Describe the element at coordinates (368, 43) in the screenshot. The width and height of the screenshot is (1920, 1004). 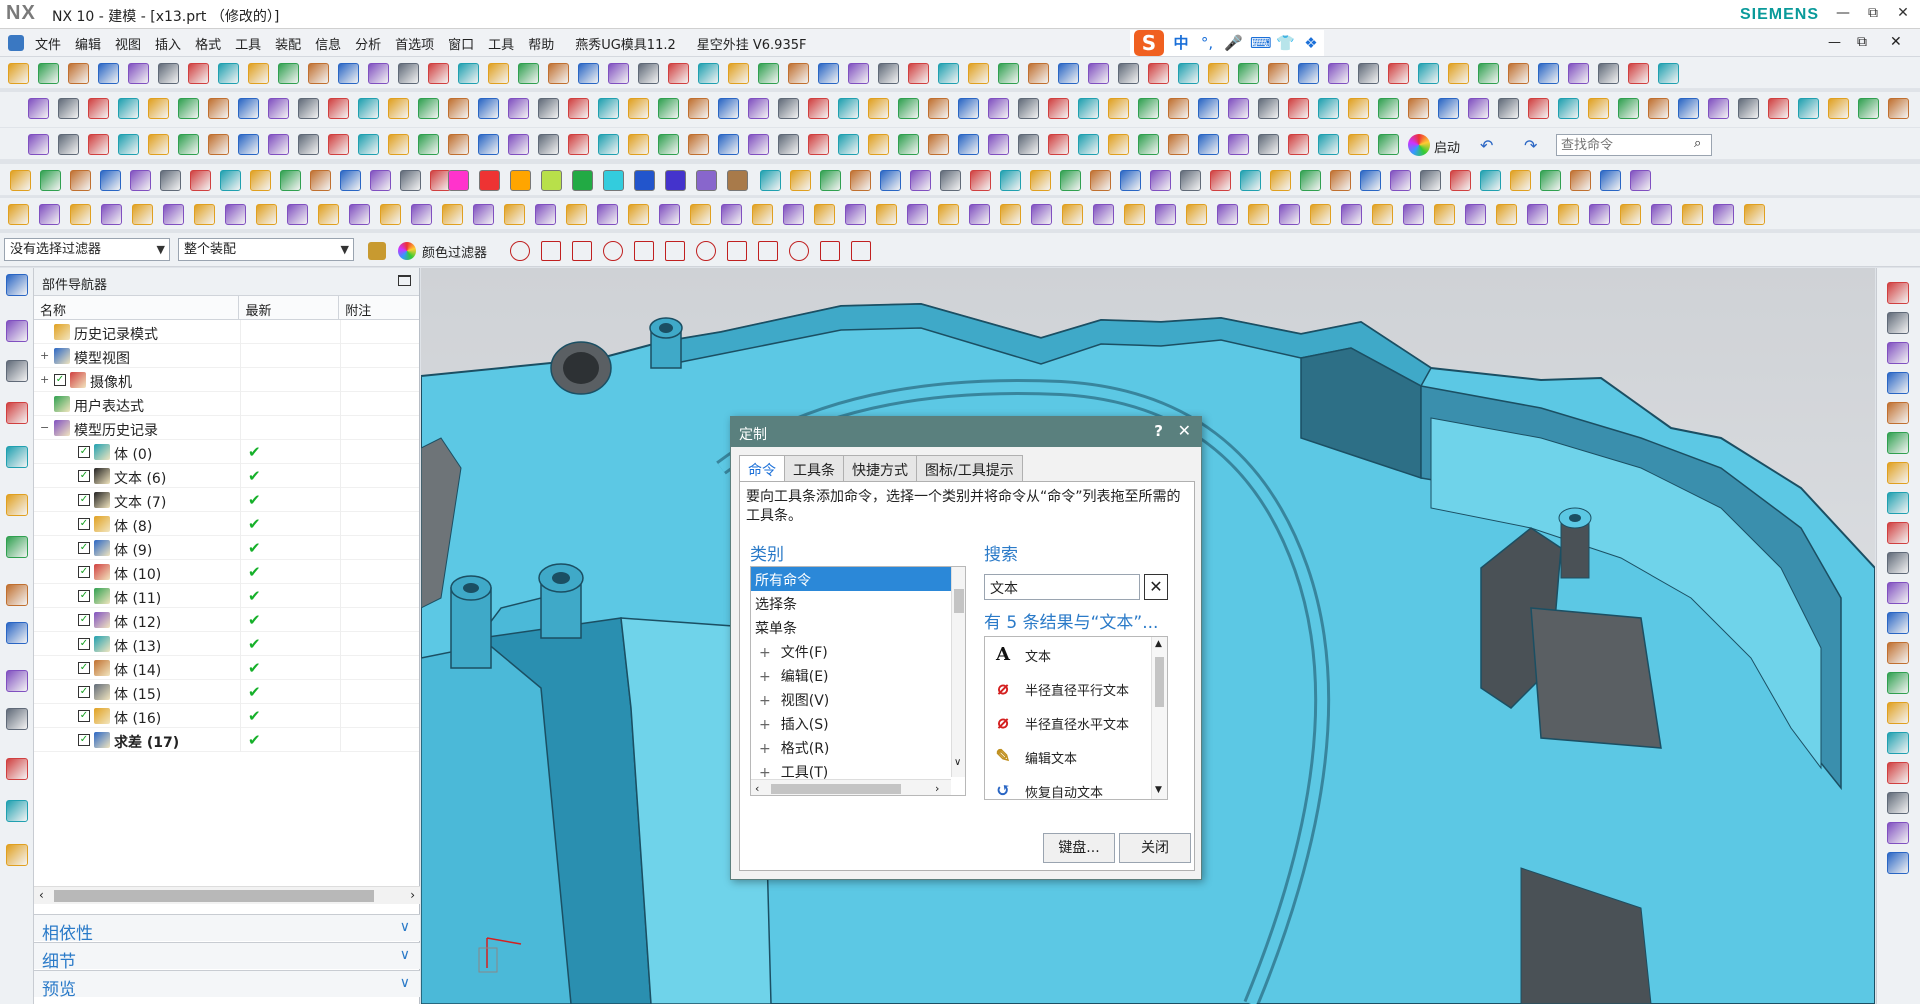
I see `menu-item: 分析` at that location.